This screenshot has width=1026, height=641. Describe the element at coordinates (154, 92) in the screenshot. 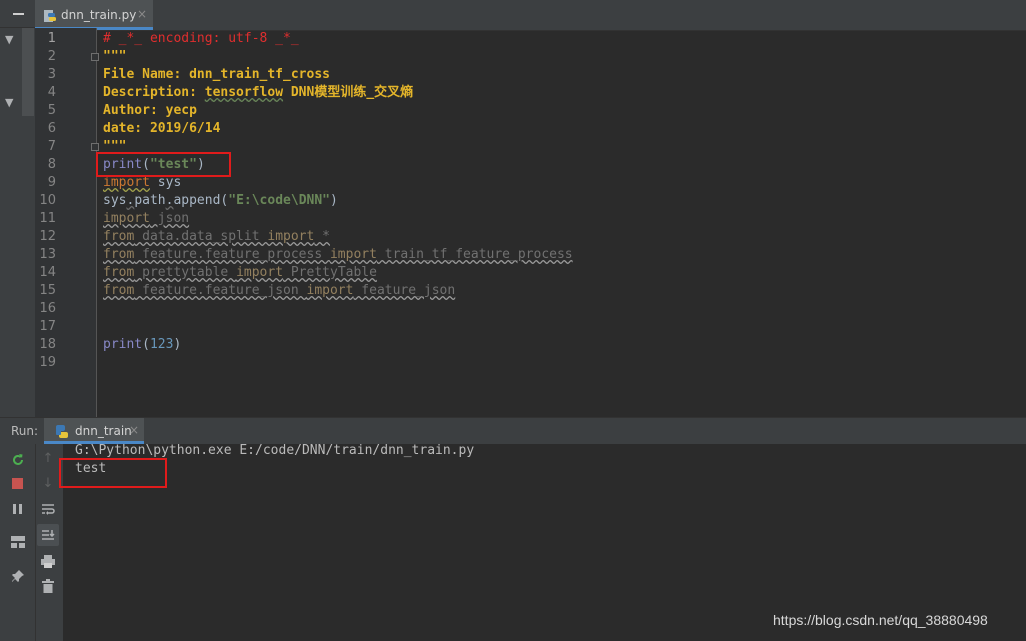

I see `docstring: Description:` at that location.